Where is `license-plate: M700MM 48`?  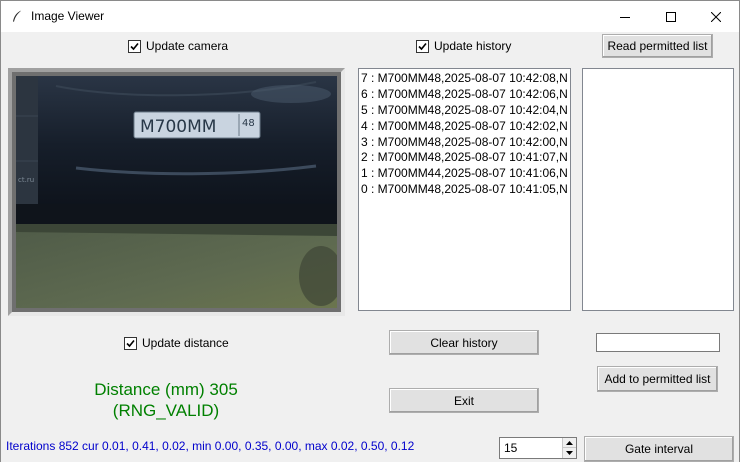
license-plate: M700MM 48 is located at coordinates (197, 125).